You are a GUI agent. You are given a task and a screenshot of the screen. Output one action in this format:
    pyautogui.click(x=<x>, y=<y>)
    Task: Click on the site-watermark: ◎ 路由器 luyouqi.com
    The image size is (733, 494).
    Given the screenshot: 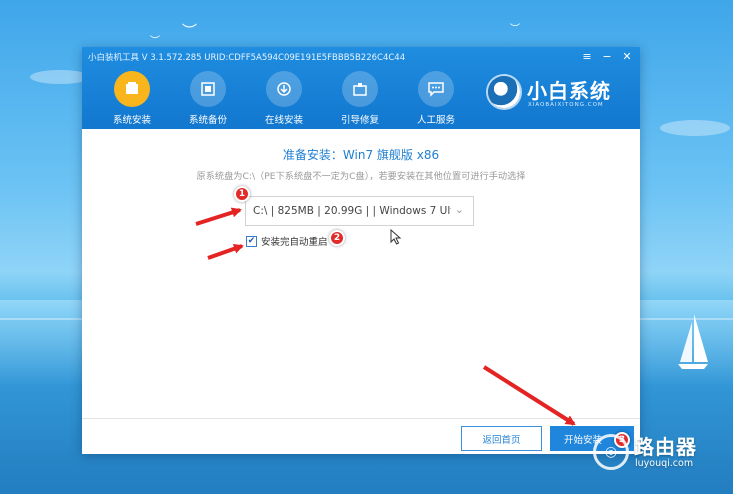 What is the action you would take?
    pyautogui.click(x=661, y=453)
    